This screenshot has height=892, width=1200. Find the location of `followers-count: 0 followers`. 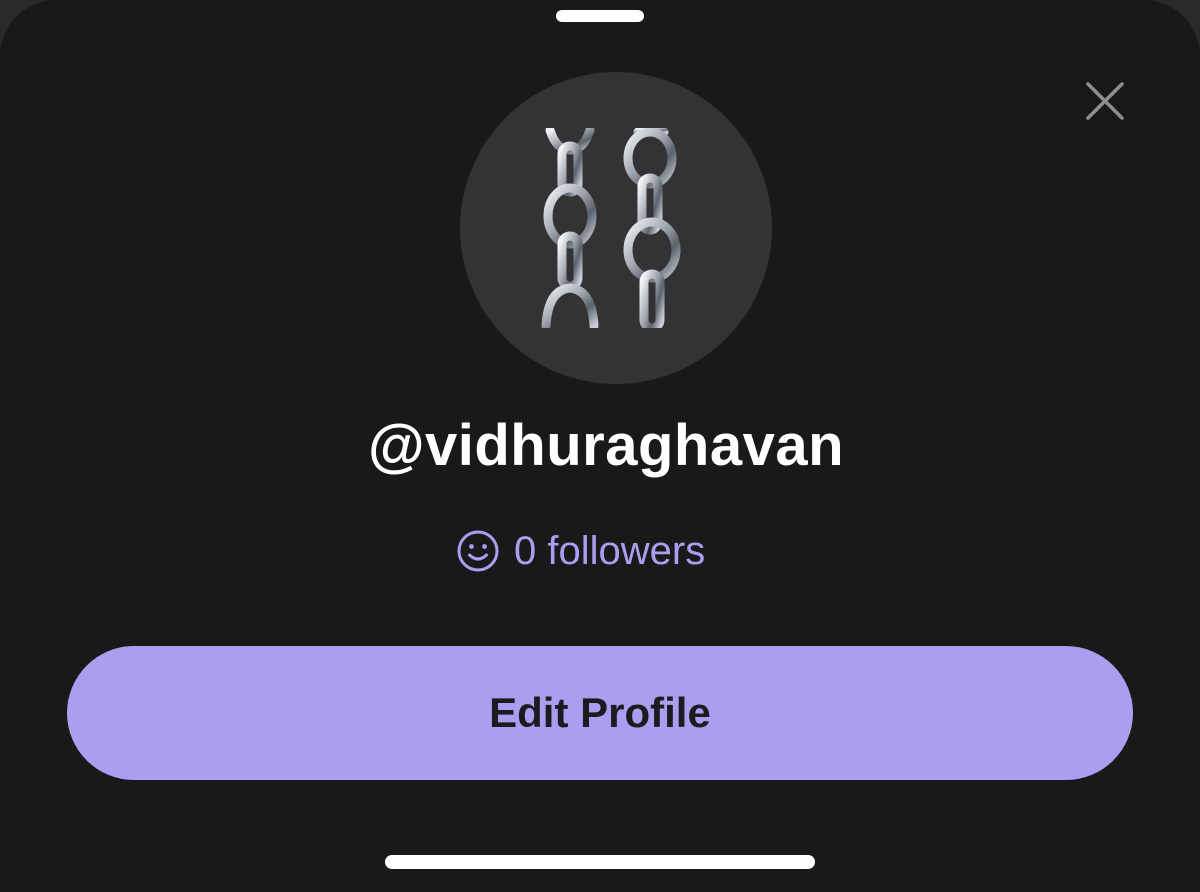

followers-count: 0 followers is located at coordinates (580, 551).